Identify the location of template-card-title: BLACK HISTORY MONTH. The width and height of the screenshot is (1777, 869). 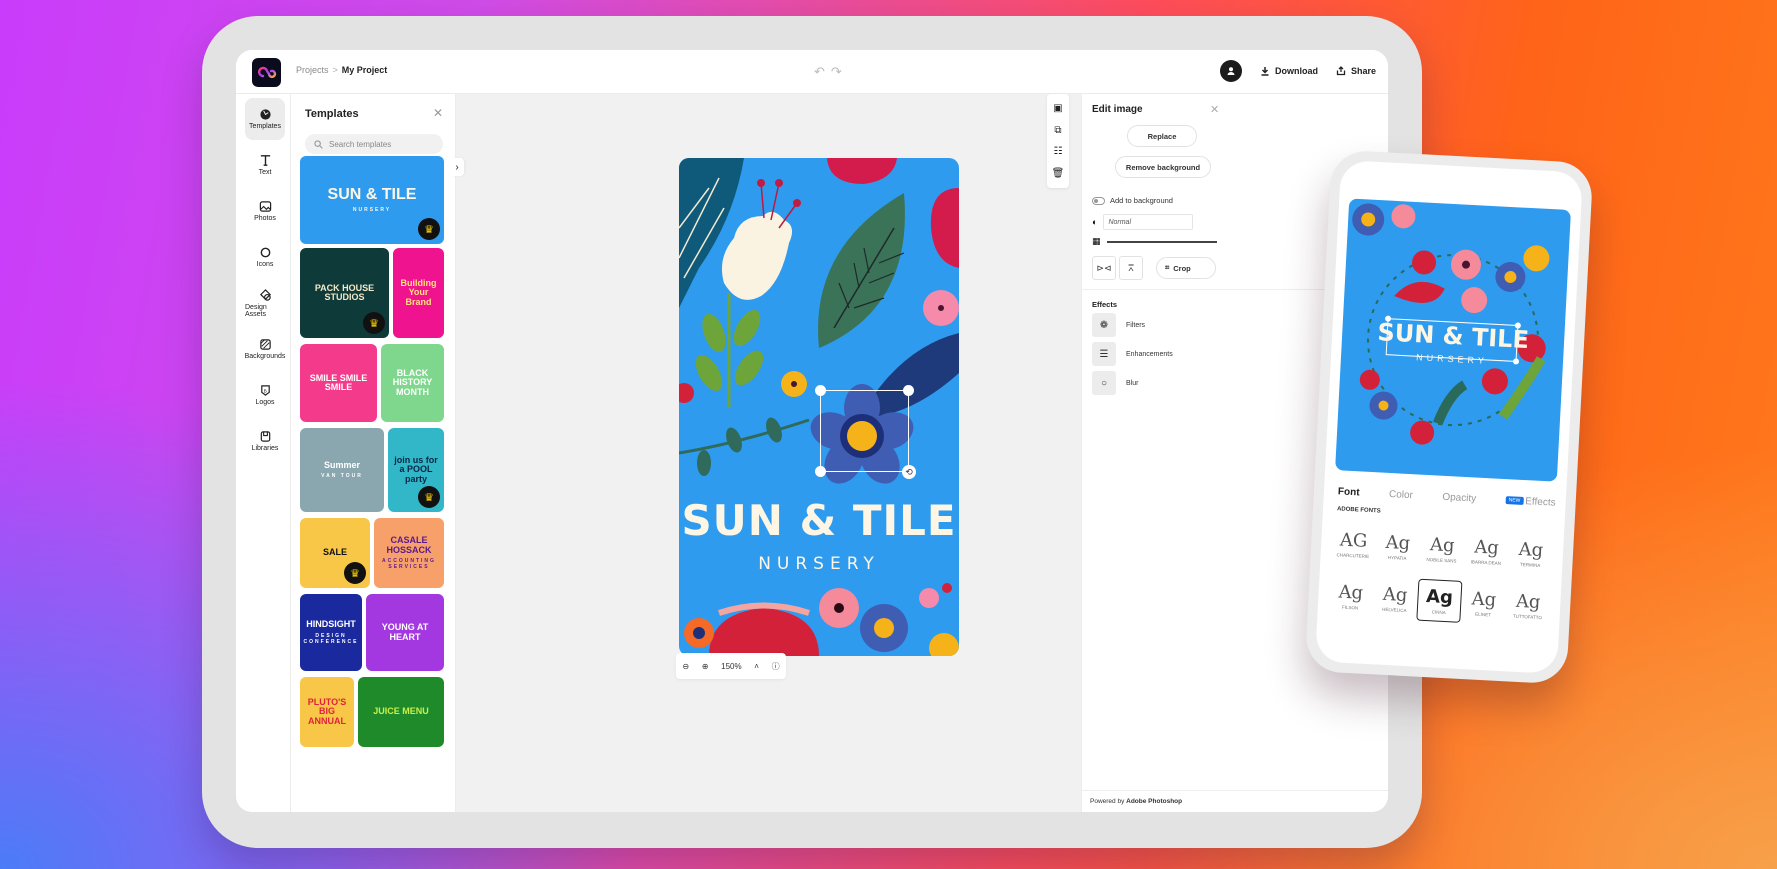
(412, 382).